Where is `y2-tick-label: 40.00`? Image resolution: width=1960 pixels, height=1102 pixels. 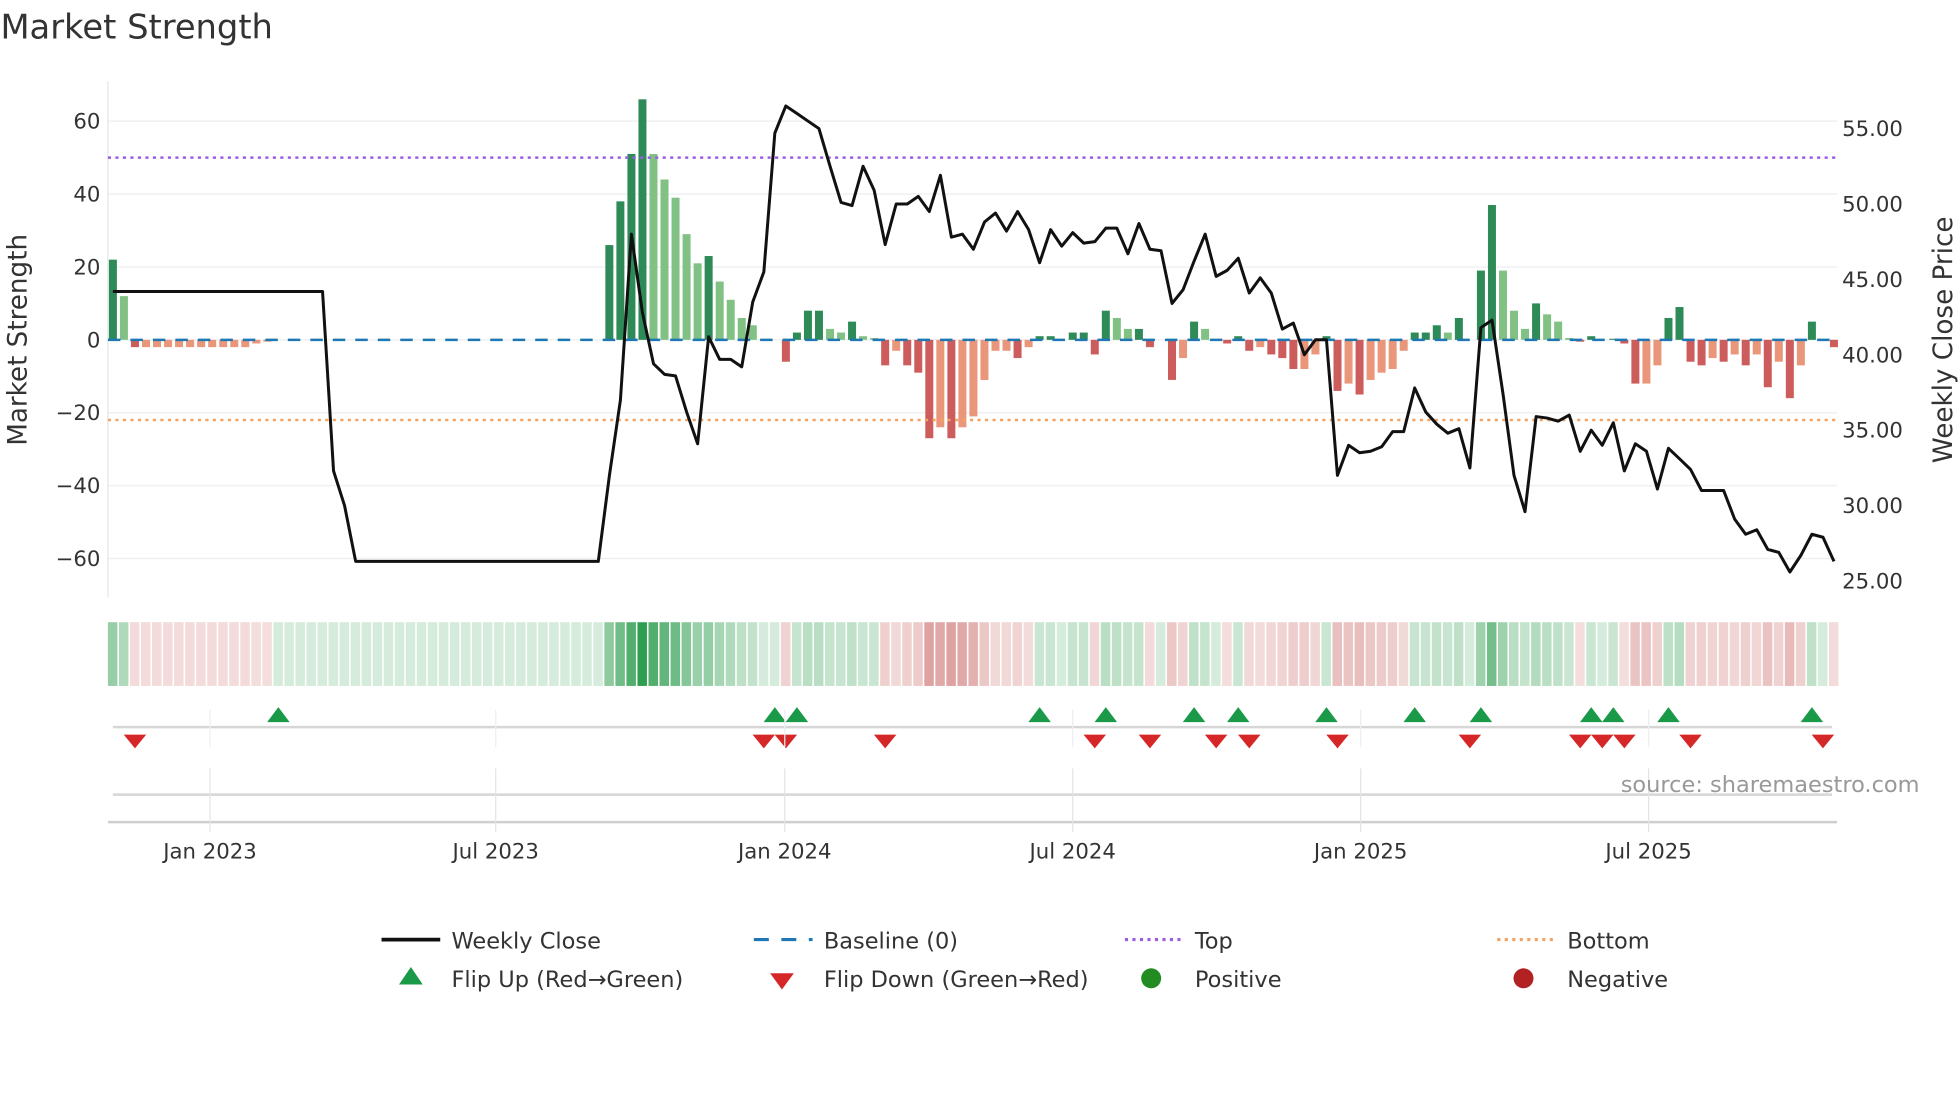 y2-tick-label: 40.00 is located at coordinates (1872, 355).